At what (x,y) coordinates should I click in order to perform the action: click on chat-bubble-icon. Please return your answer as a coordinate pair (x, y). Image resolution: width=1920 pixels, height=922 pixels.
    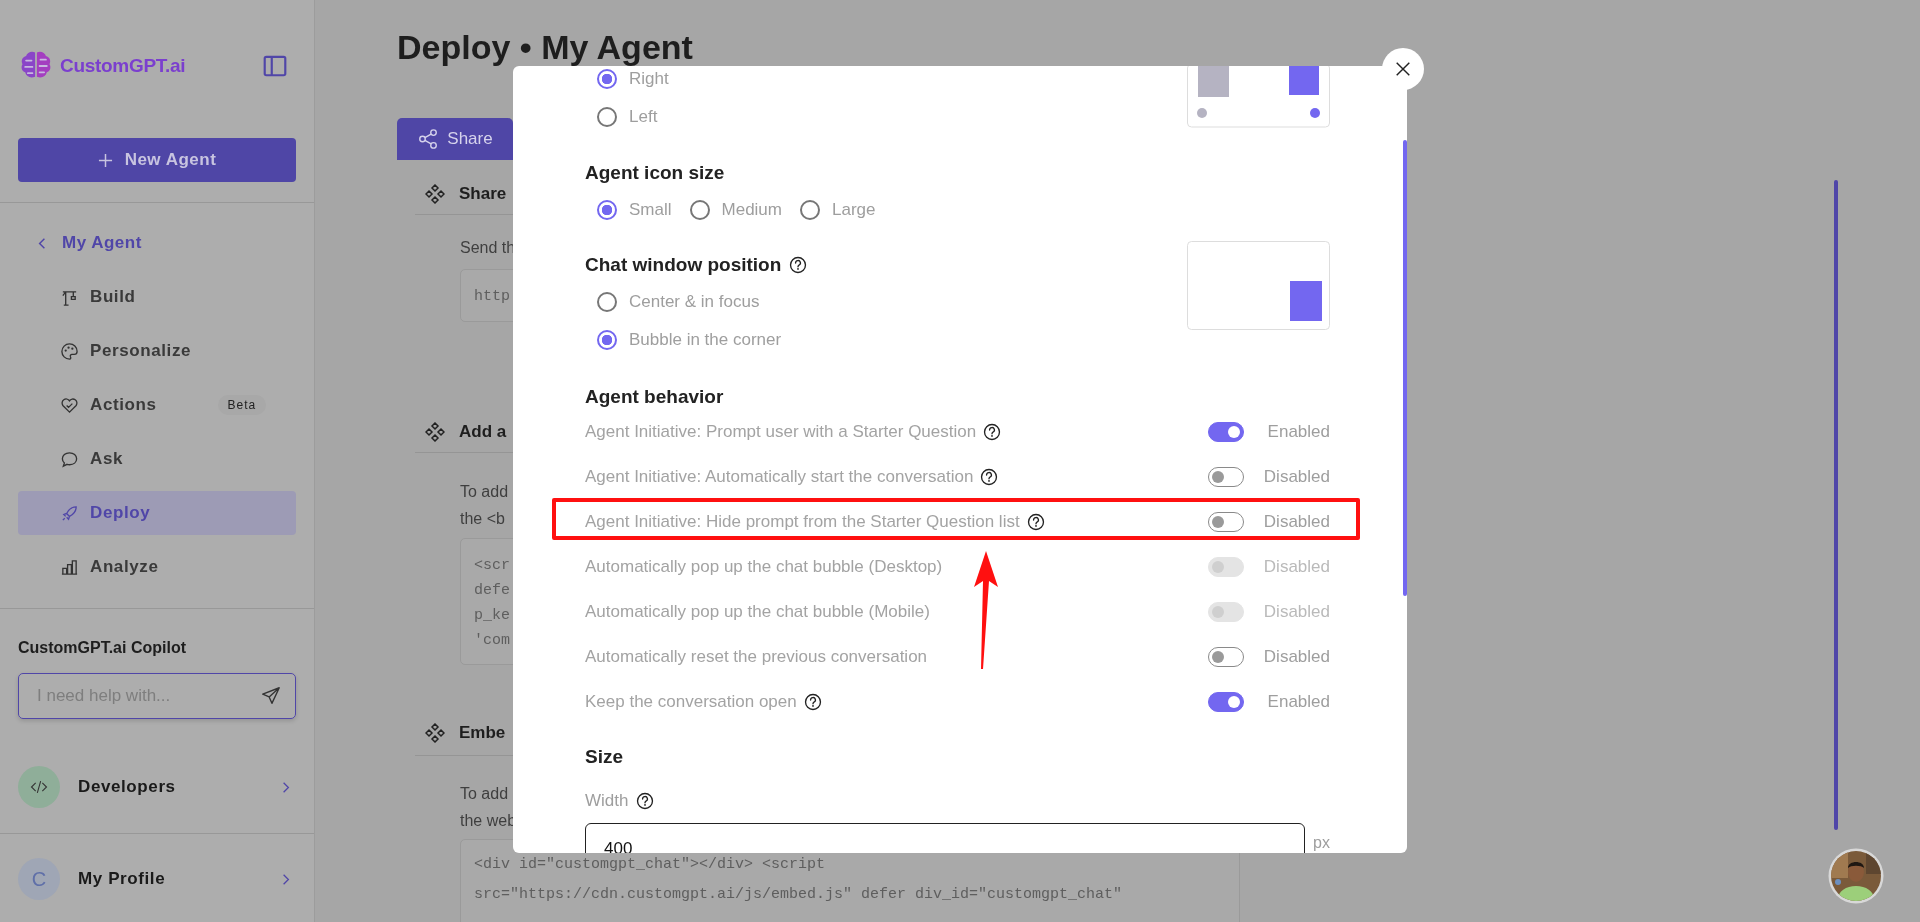
    Looking at the image, I should click on (69, 459).